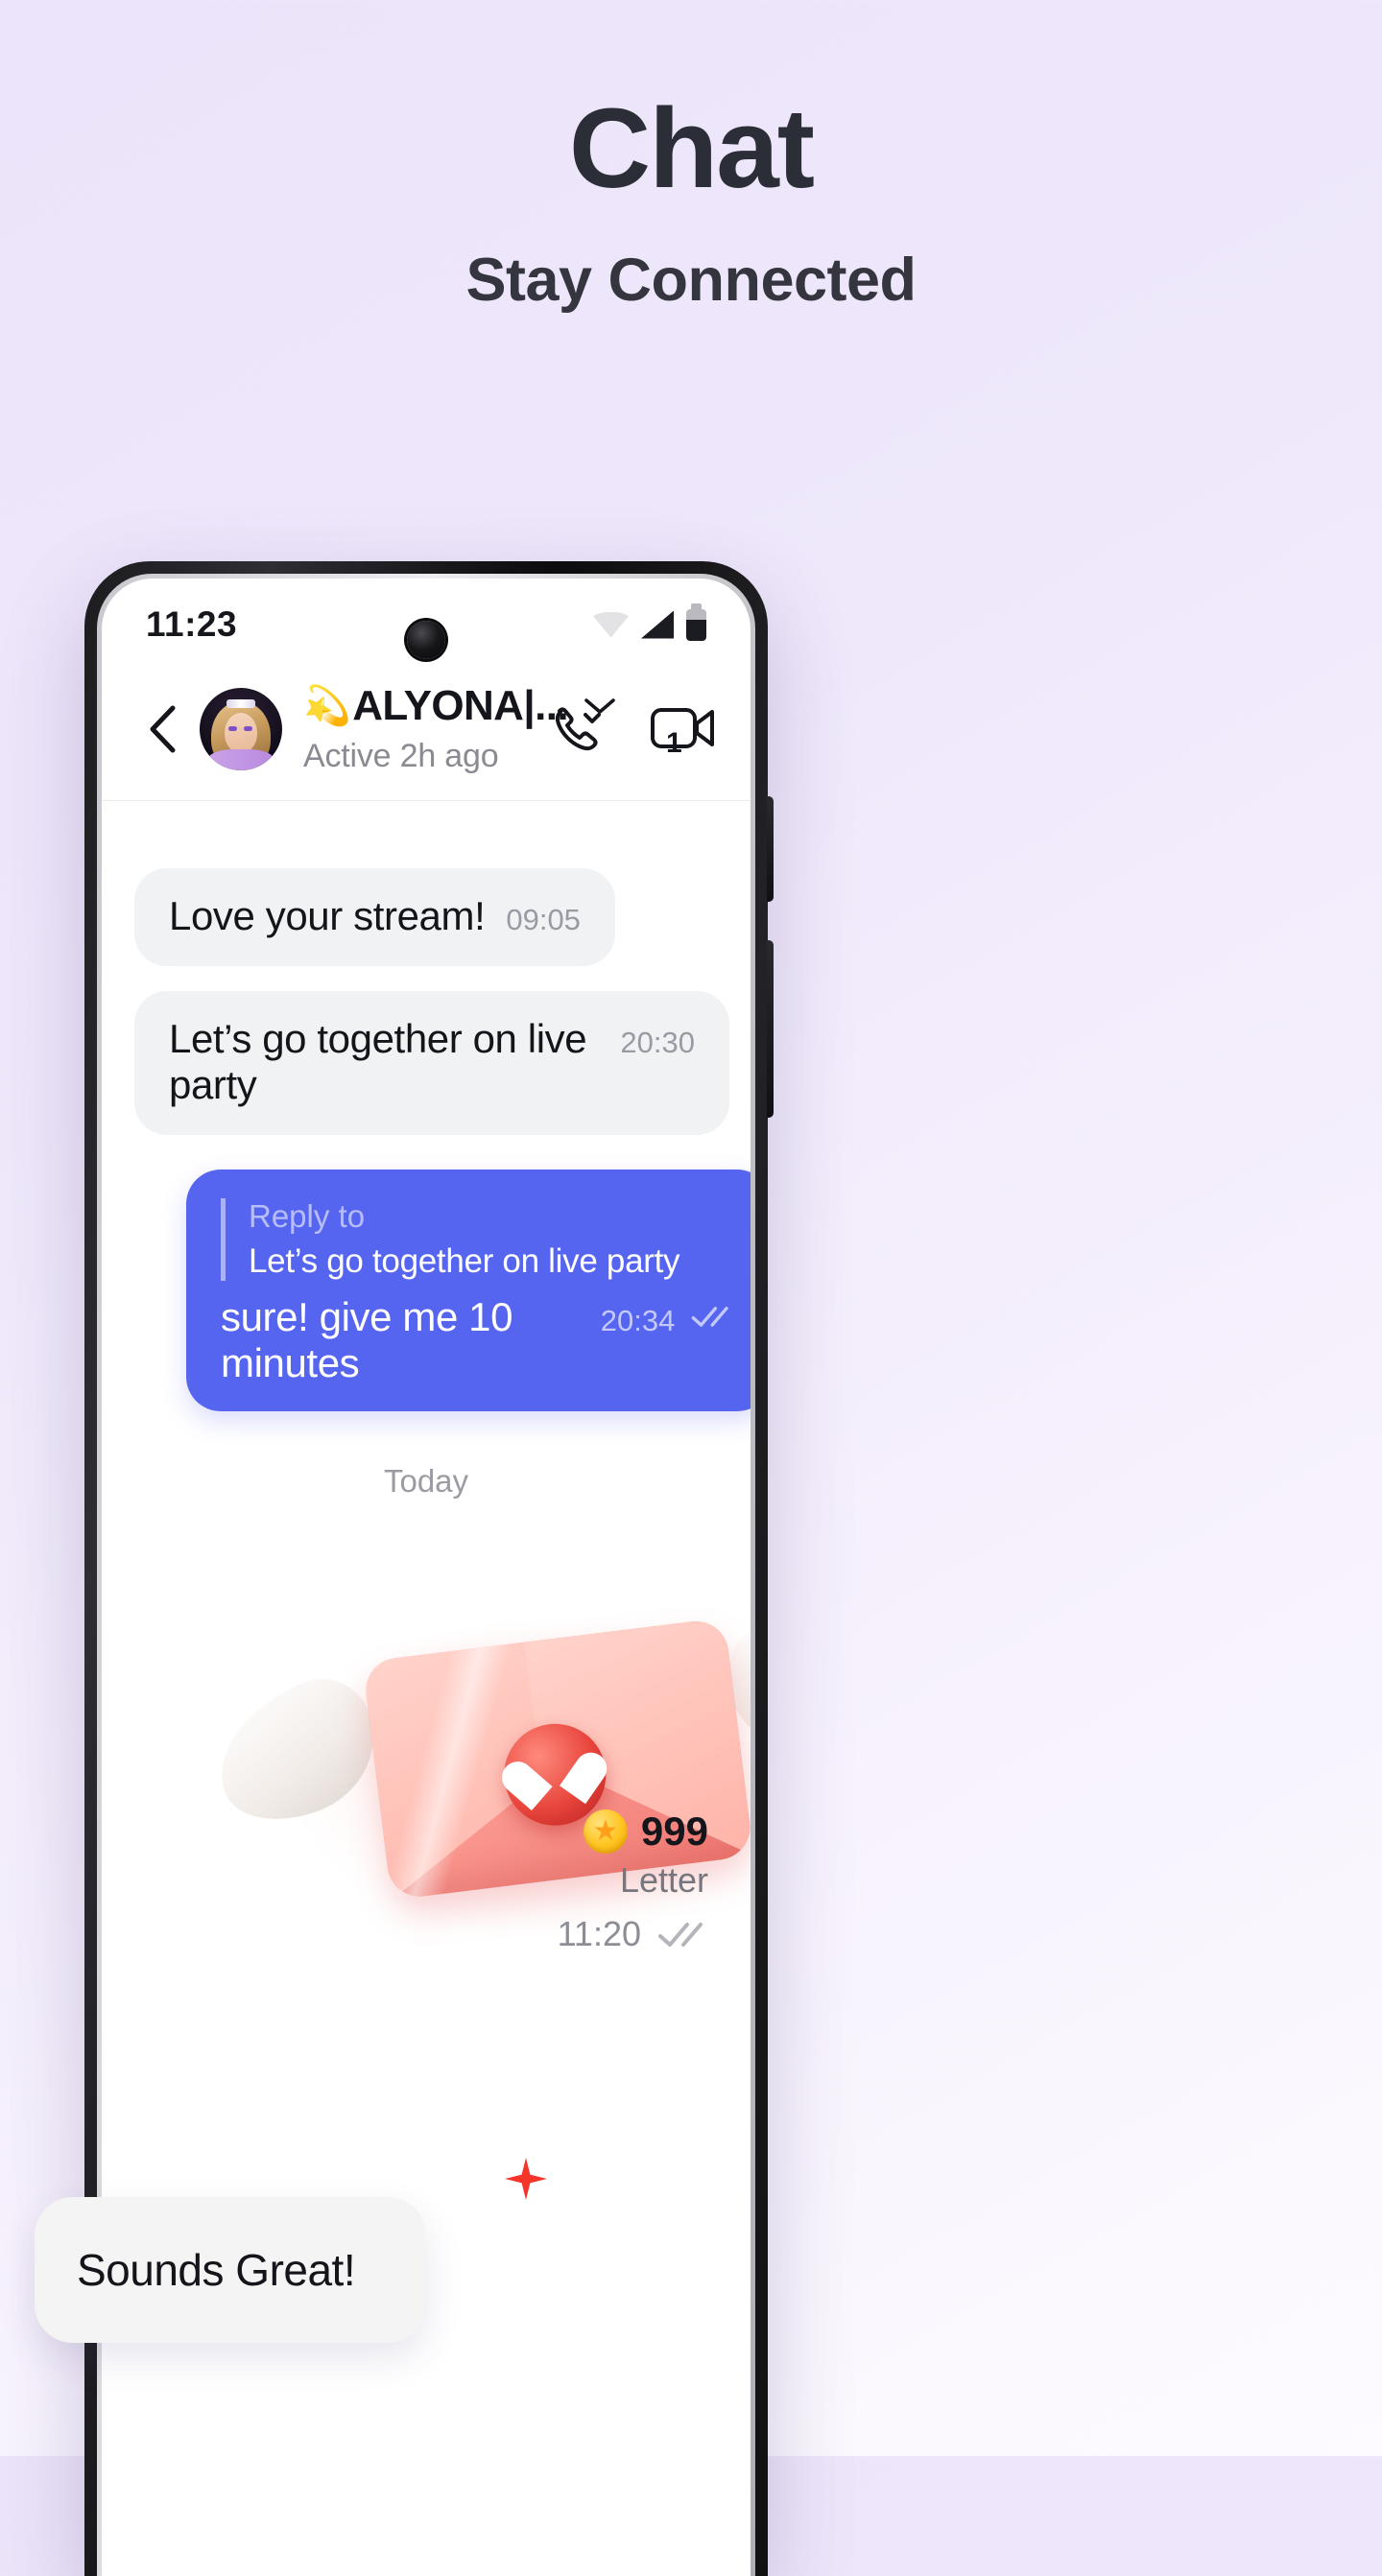  Describe the element at coordinates (611, 625) in the screenshot. I see `wifi-icon` at that location.